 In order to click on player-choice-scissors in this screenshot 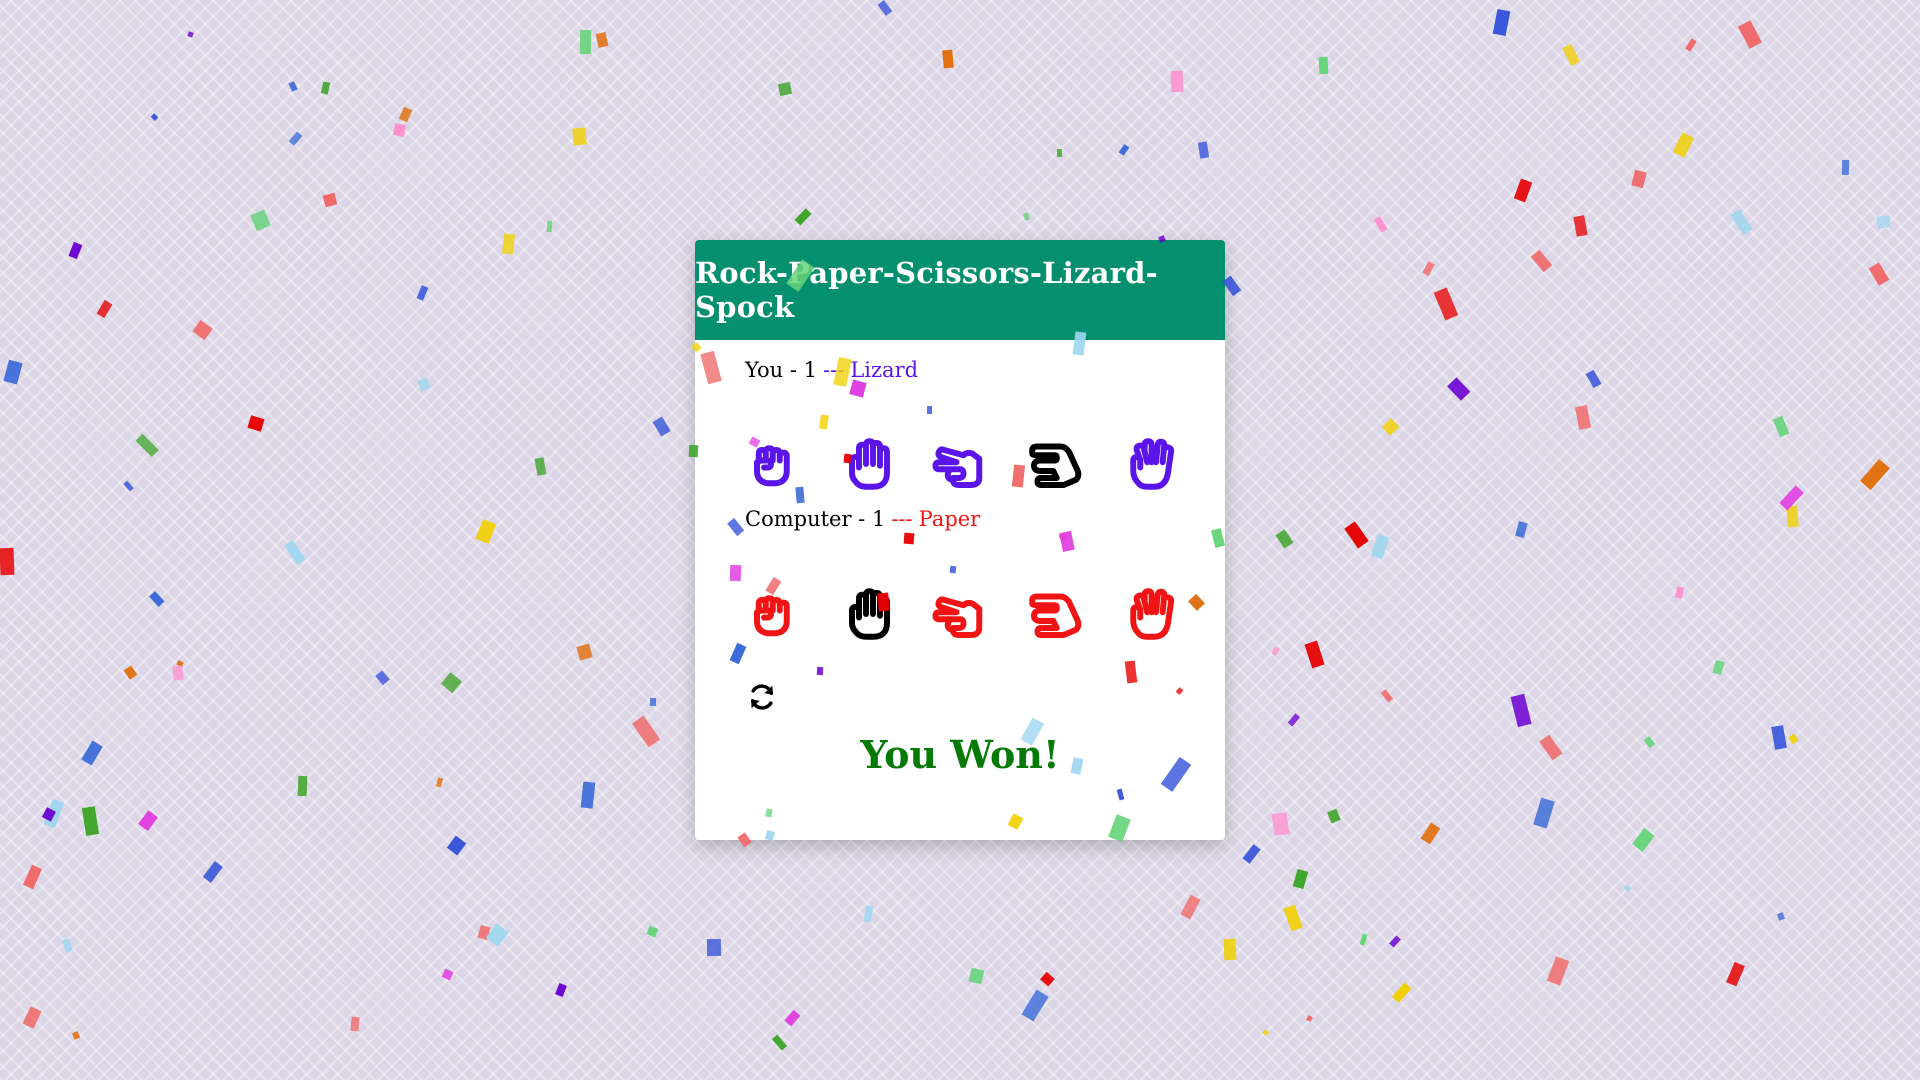, I will do `click(960, 464)`.